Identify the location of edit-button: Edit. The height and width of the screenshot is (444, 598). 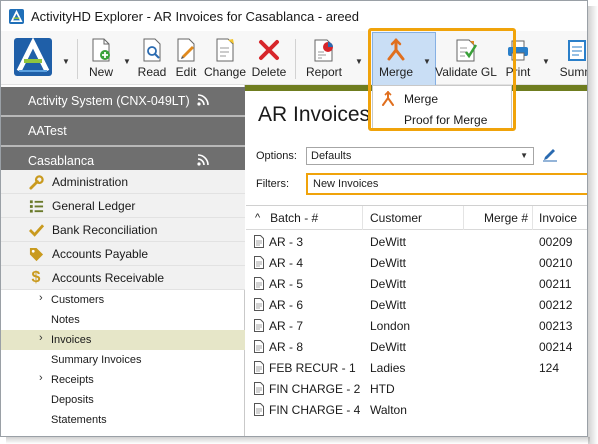
(186, 58).